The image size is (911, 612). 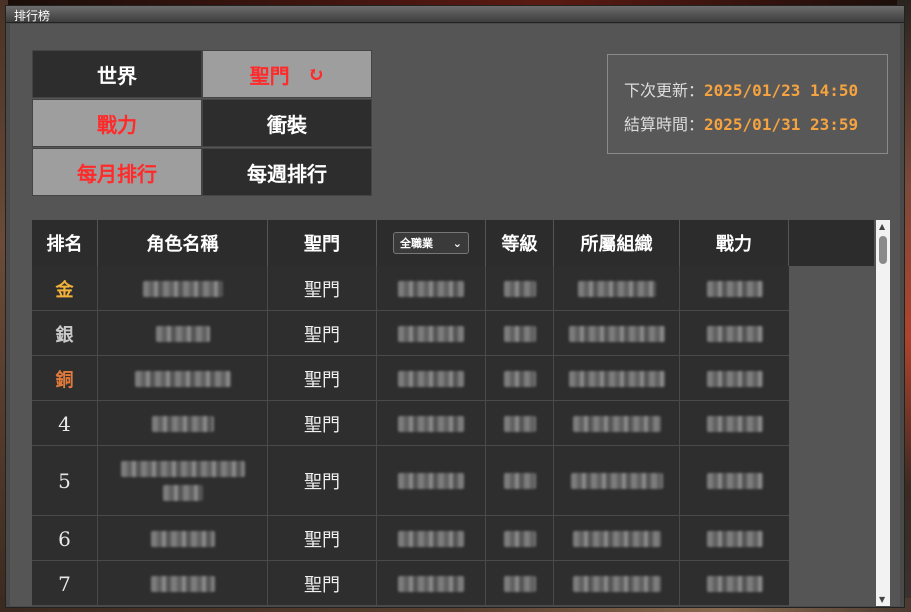 I want to click on table-row: 7 聖門, so click(x=410, y=583).